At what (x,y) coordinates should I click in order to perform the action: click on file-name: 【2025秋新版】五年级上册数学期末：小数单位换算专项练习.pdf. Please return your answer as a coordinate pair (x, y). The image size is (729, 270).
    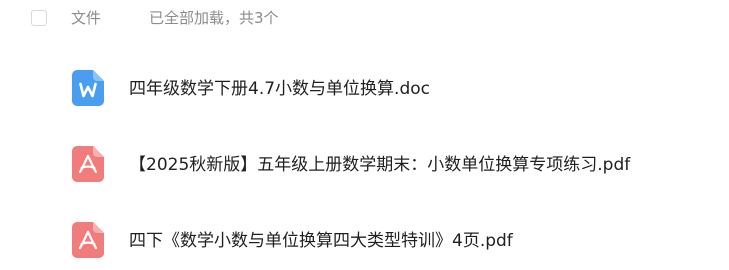
    Looking at the image, I should click on (380, 165).